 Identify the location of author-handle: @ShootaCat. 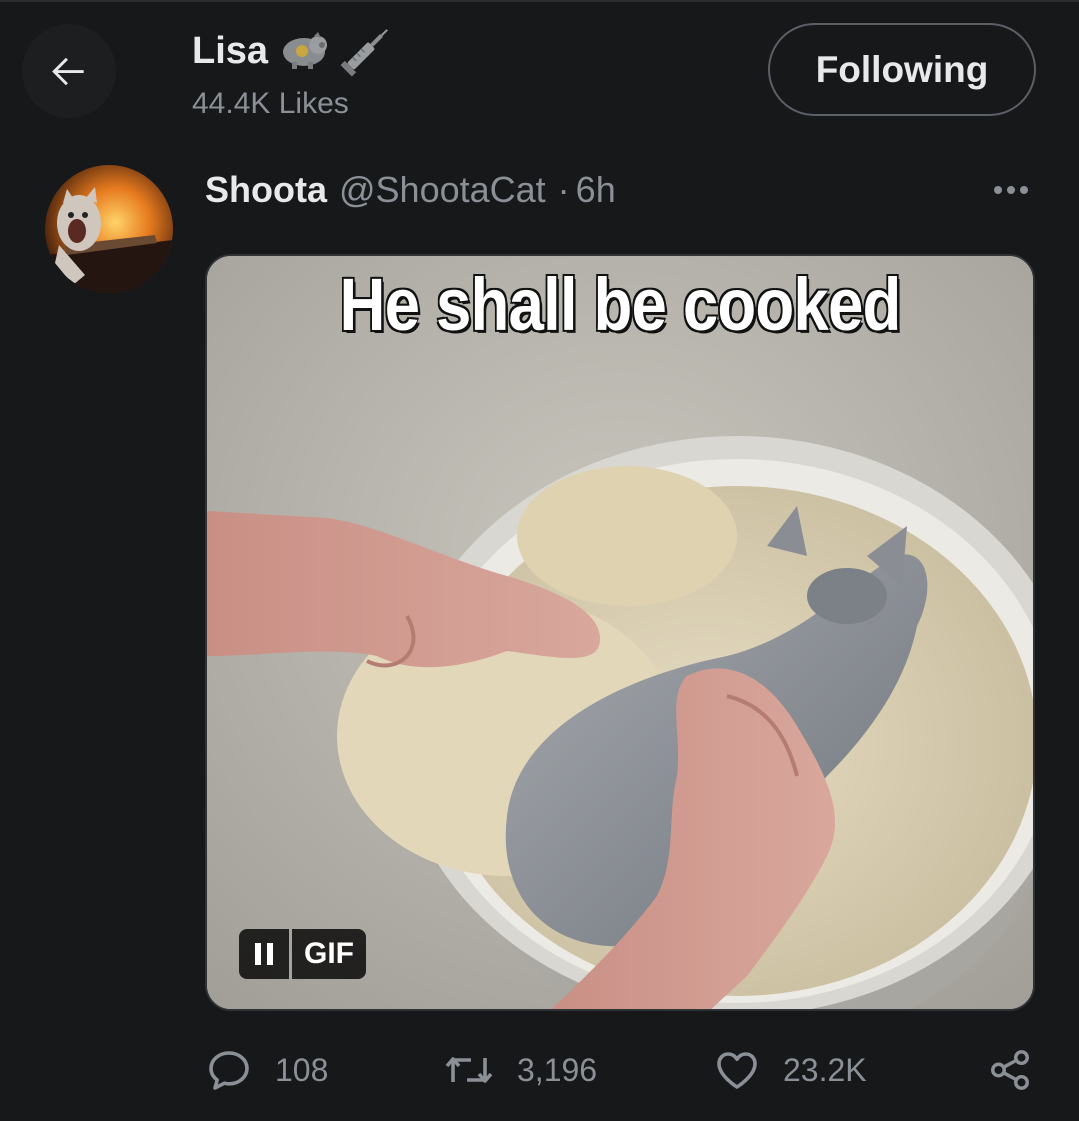
(442, 190).